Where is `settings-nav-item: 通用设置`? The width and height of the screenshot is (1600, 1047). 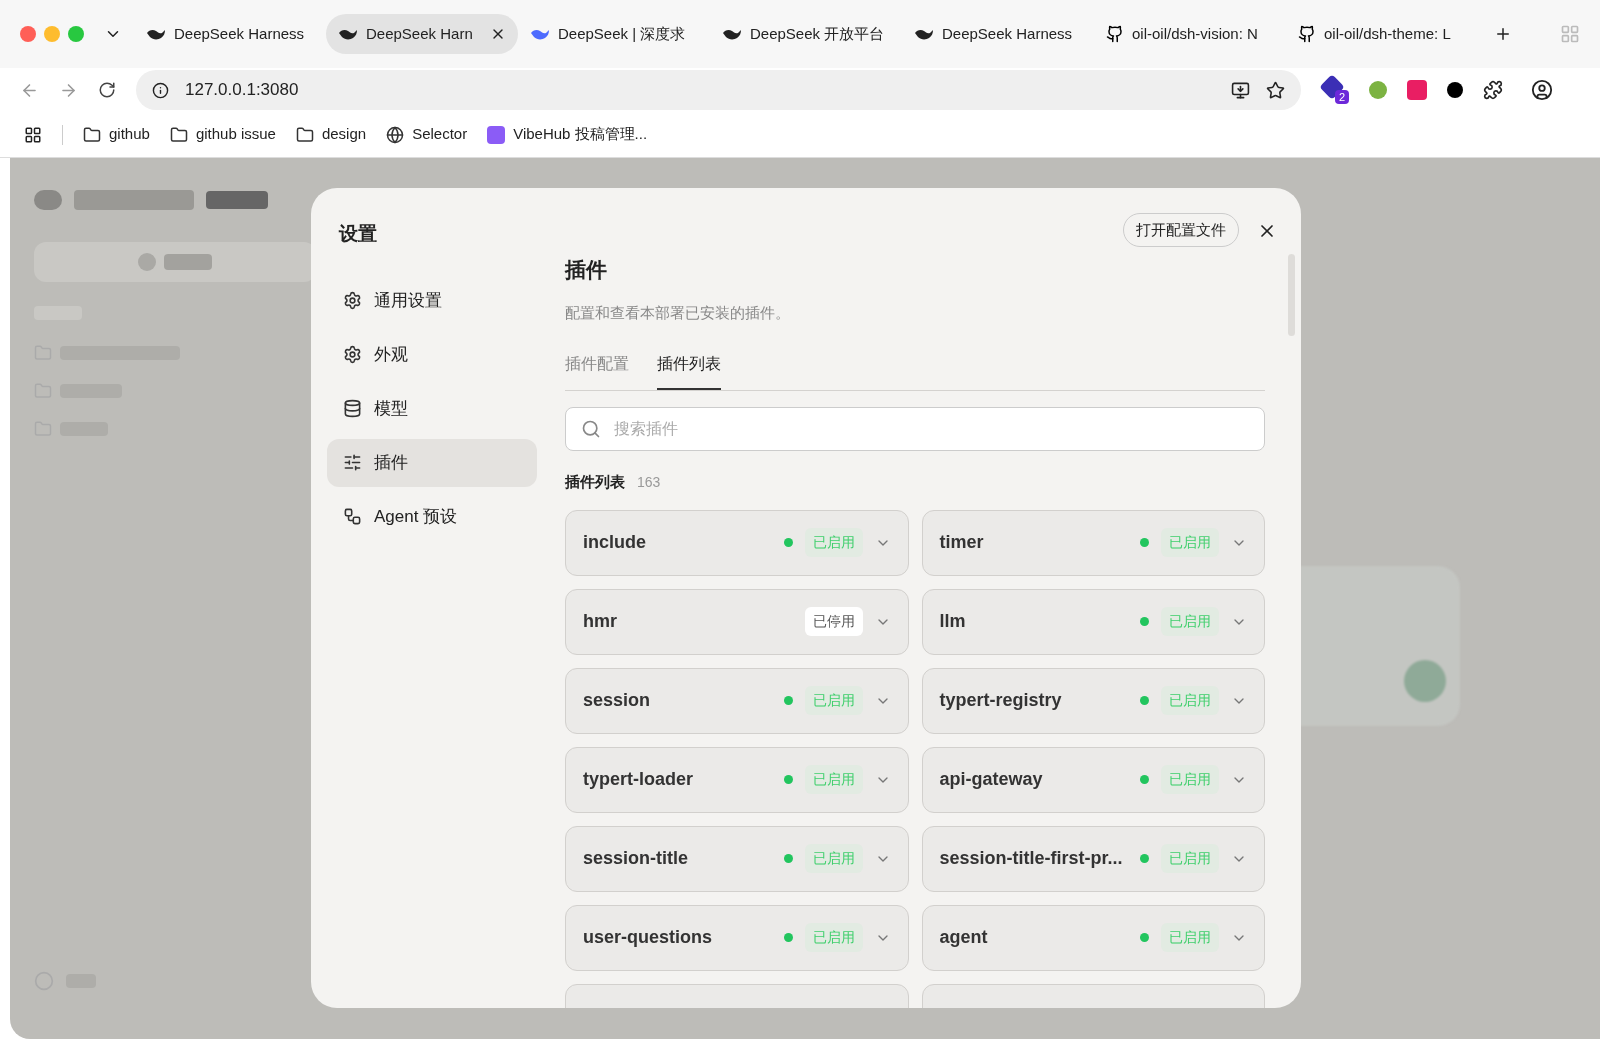 settings-nav-item: 通用设置 is located at coordinates (432, 300).